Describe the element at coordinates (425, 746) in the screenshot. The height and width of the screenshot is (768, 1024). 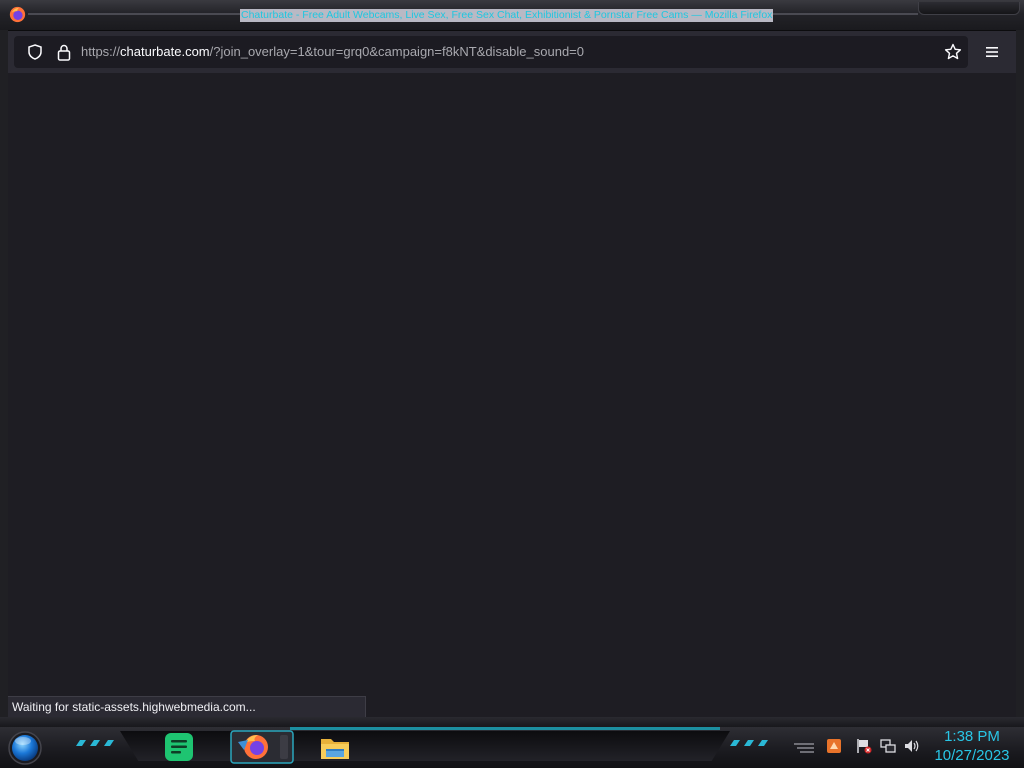
I see `taskbar-decoration` at that location.